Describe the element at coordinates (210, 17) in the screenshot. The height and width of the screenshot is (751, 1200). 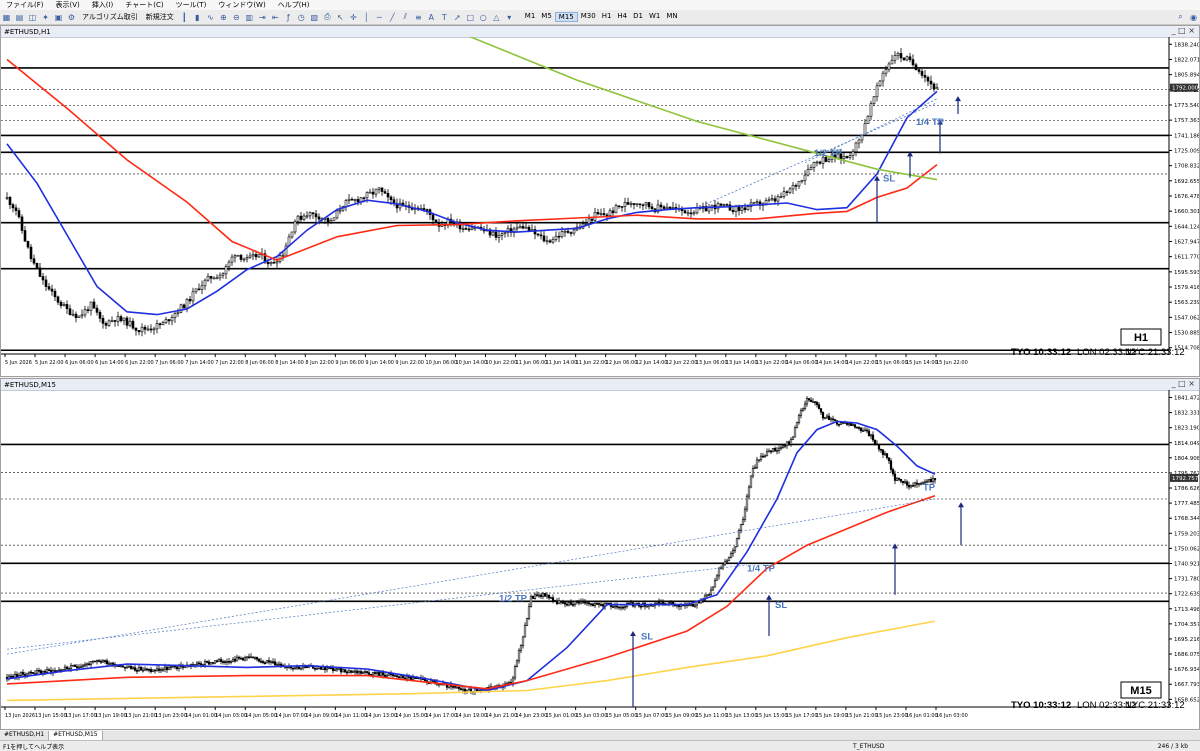
I see `chart-line-icon: ∿` at that location.